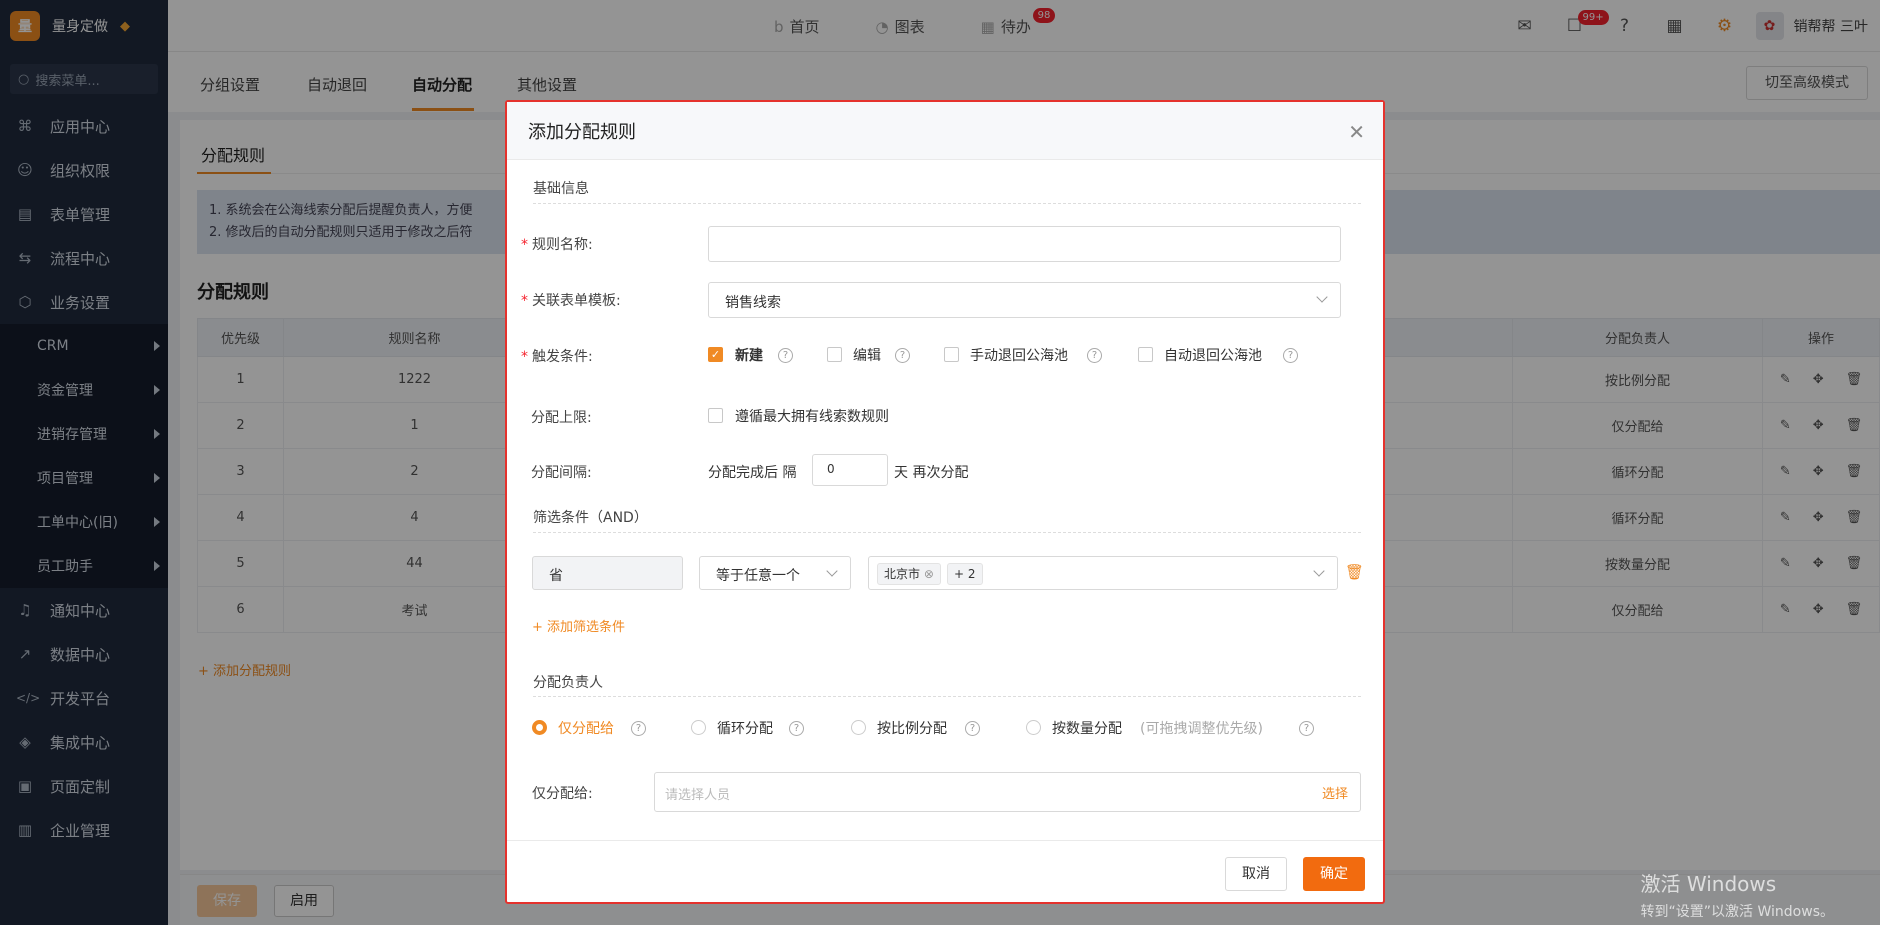 The width and height of the screenshot is (1880, 925). I want to click on trigger-label: * 触发条件:, so click(557, 356).